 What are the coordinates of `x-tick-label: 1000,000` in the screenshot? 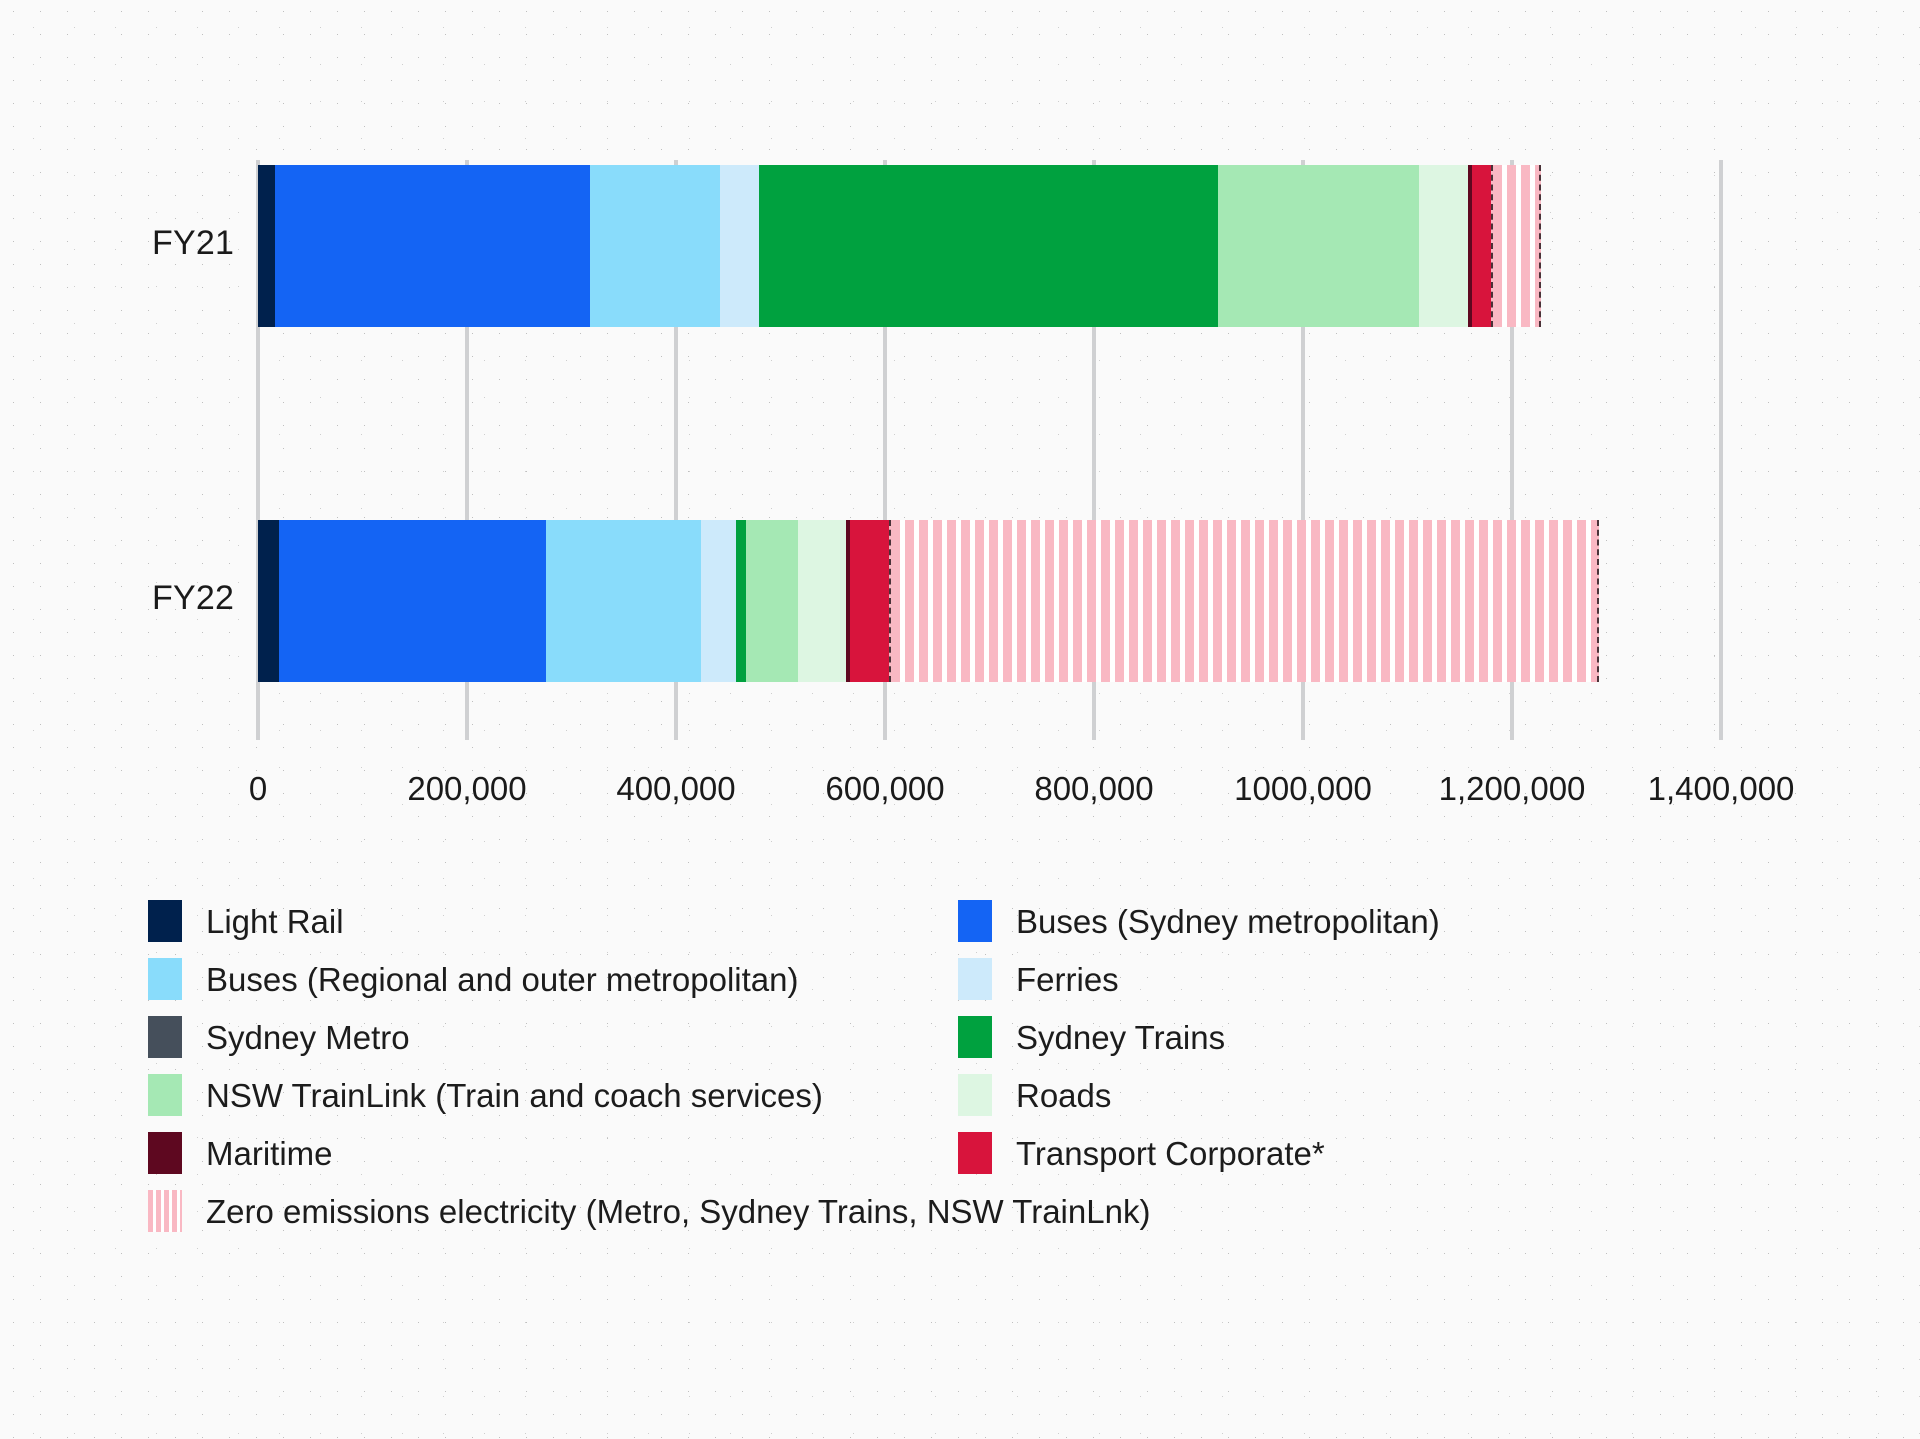 It's located at (1303, 788).